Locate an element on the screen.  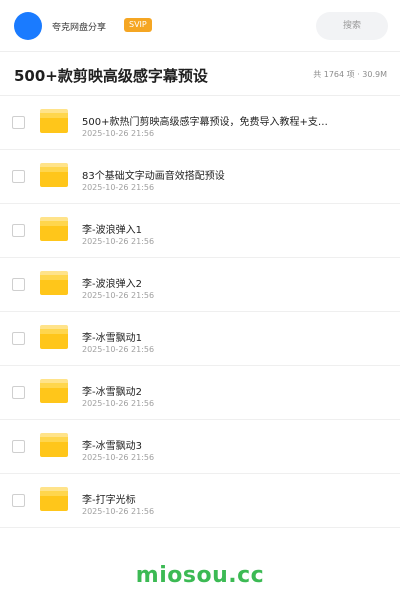
file-name: 李-冰雪飘动3 is located at coordinates (217, 444).